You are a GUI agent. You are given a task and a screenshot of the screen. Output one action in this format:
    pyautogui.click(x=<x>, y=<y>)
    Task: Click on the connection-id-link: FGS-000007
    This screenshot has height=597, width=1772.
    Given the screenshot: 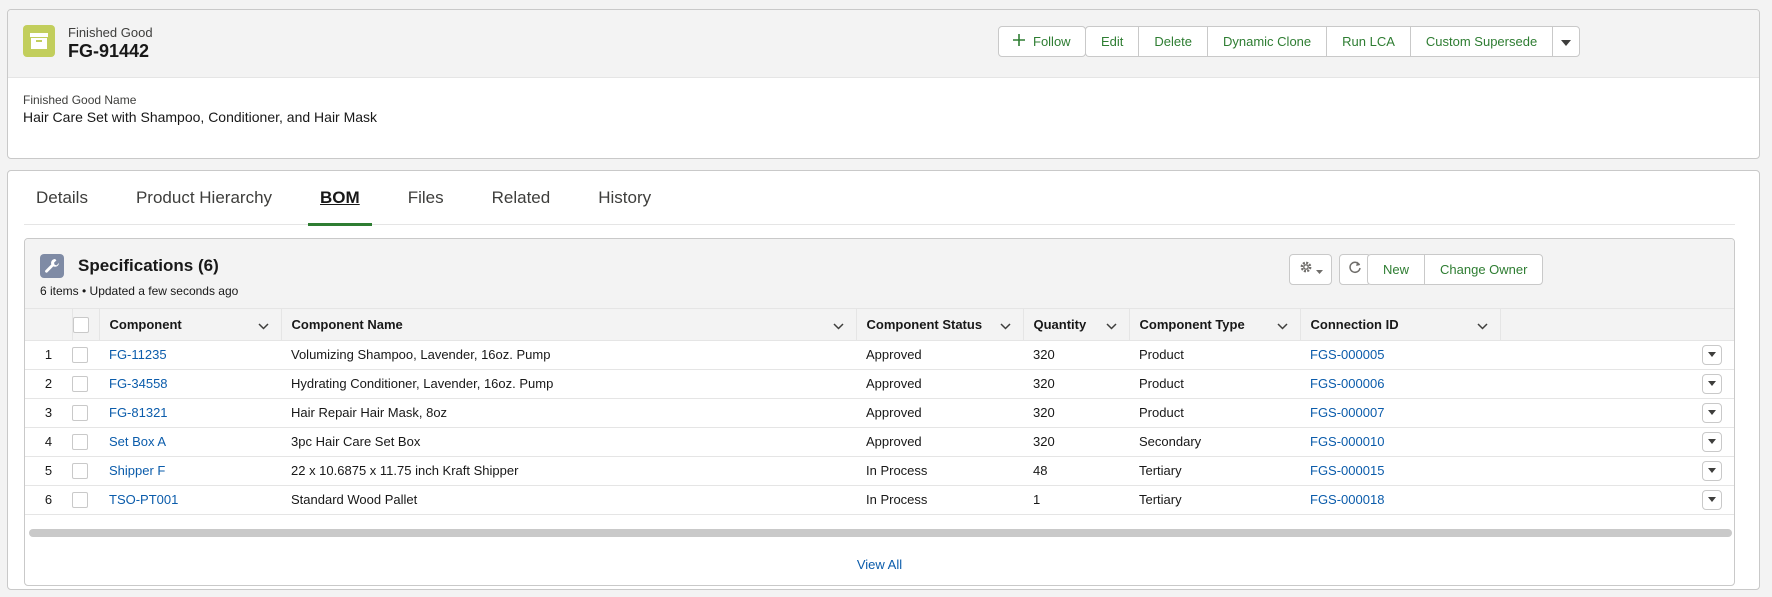 What is the action you would take?
    pyautogui.click(x=1347, y=412)
    